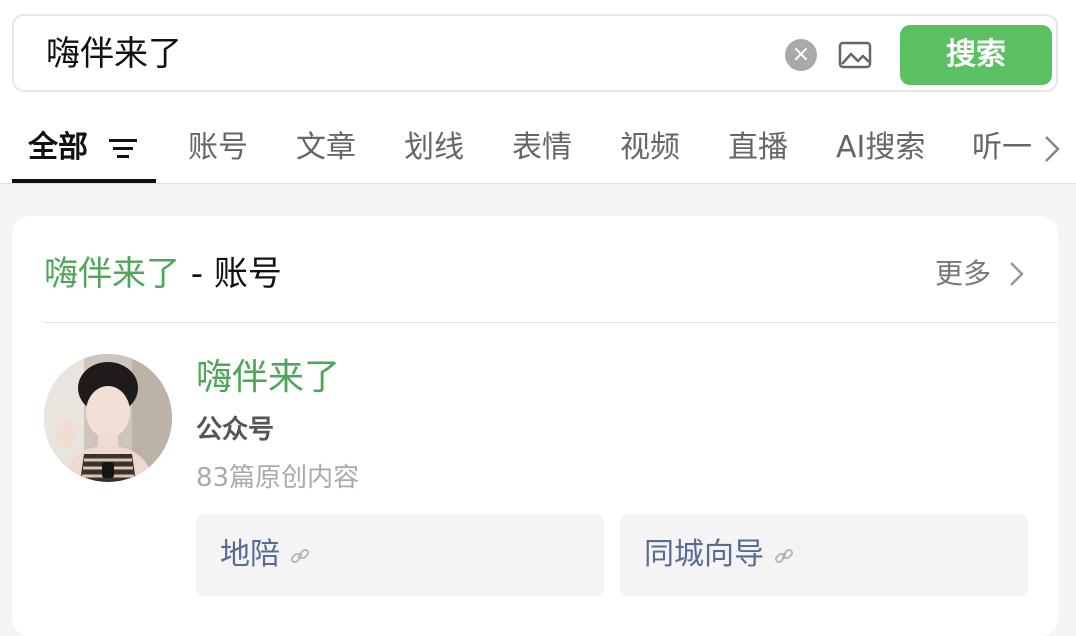 The image size is (1076, 636). What do you see at coordinates (278, 478) in the screenshot?
I see `original-count: 83篇原创内容` at bounding box center [278, 478].